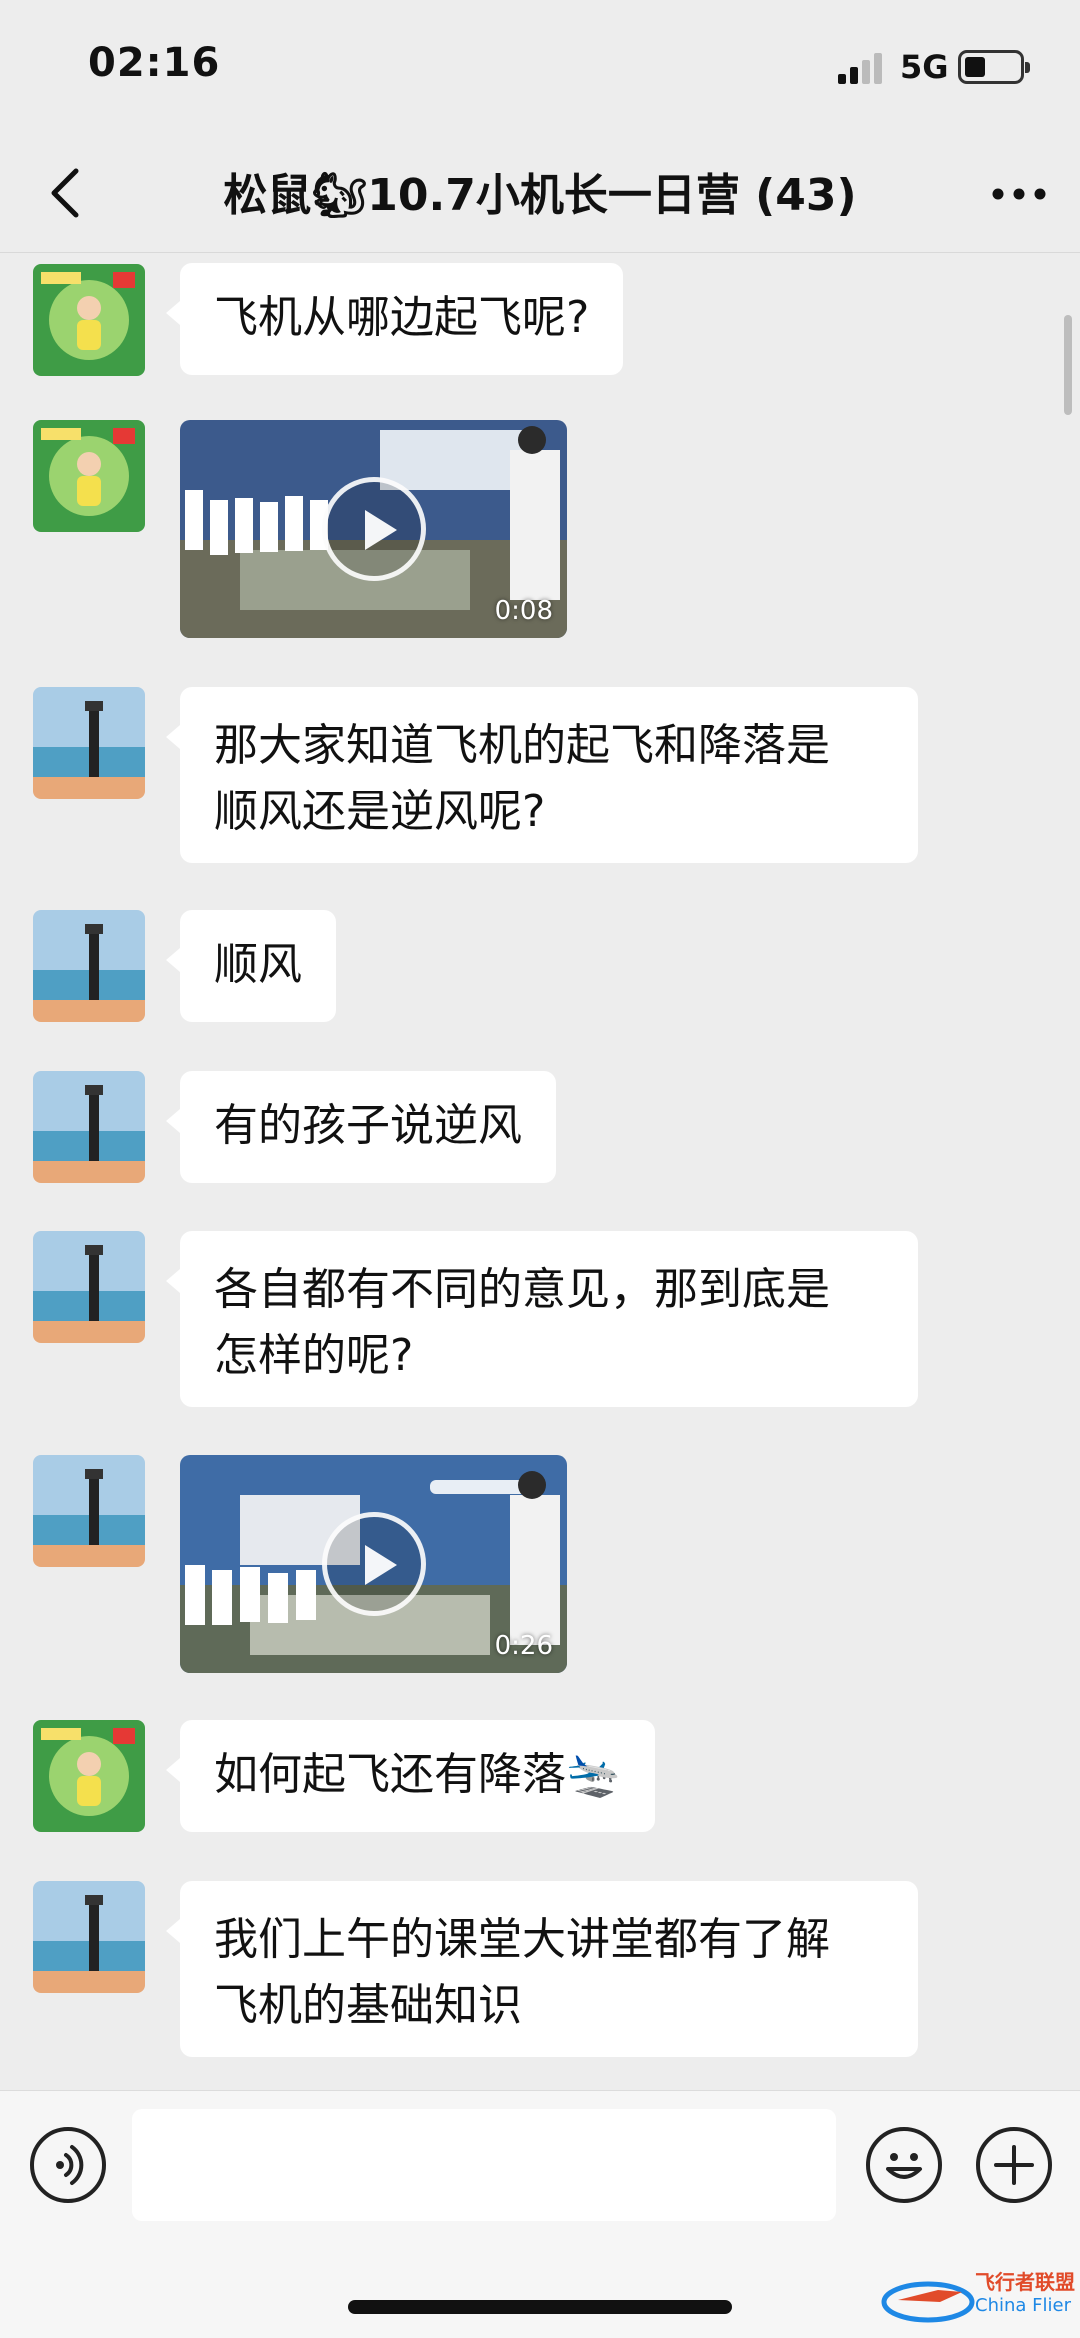 The height and width of the screenshot is (2338, 1080). What do you see at coordinates (394, 319) in the screenshot?
I see `message-bubble: 飞机从哪边起飞呢?` at bounding box center [394, 319].